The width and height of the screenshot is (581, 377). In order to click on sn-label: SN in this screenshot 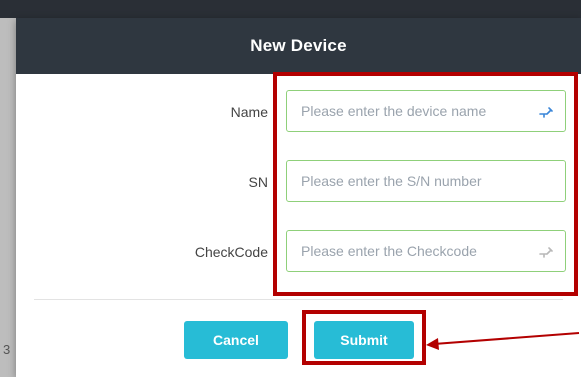, I will do `click(258, 182)`.